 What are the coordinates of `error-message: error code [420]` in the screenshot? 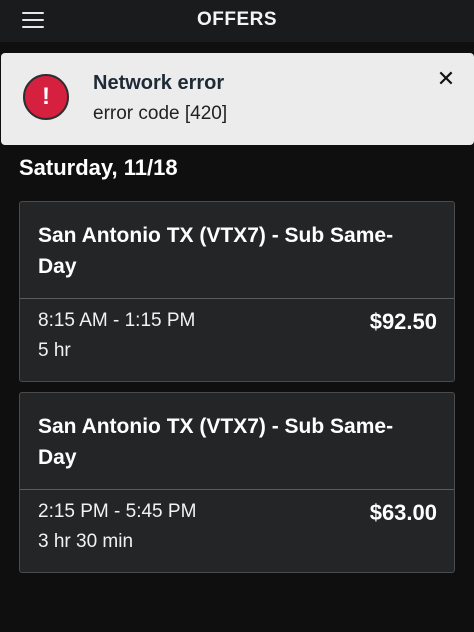 It's located at (160, 113).